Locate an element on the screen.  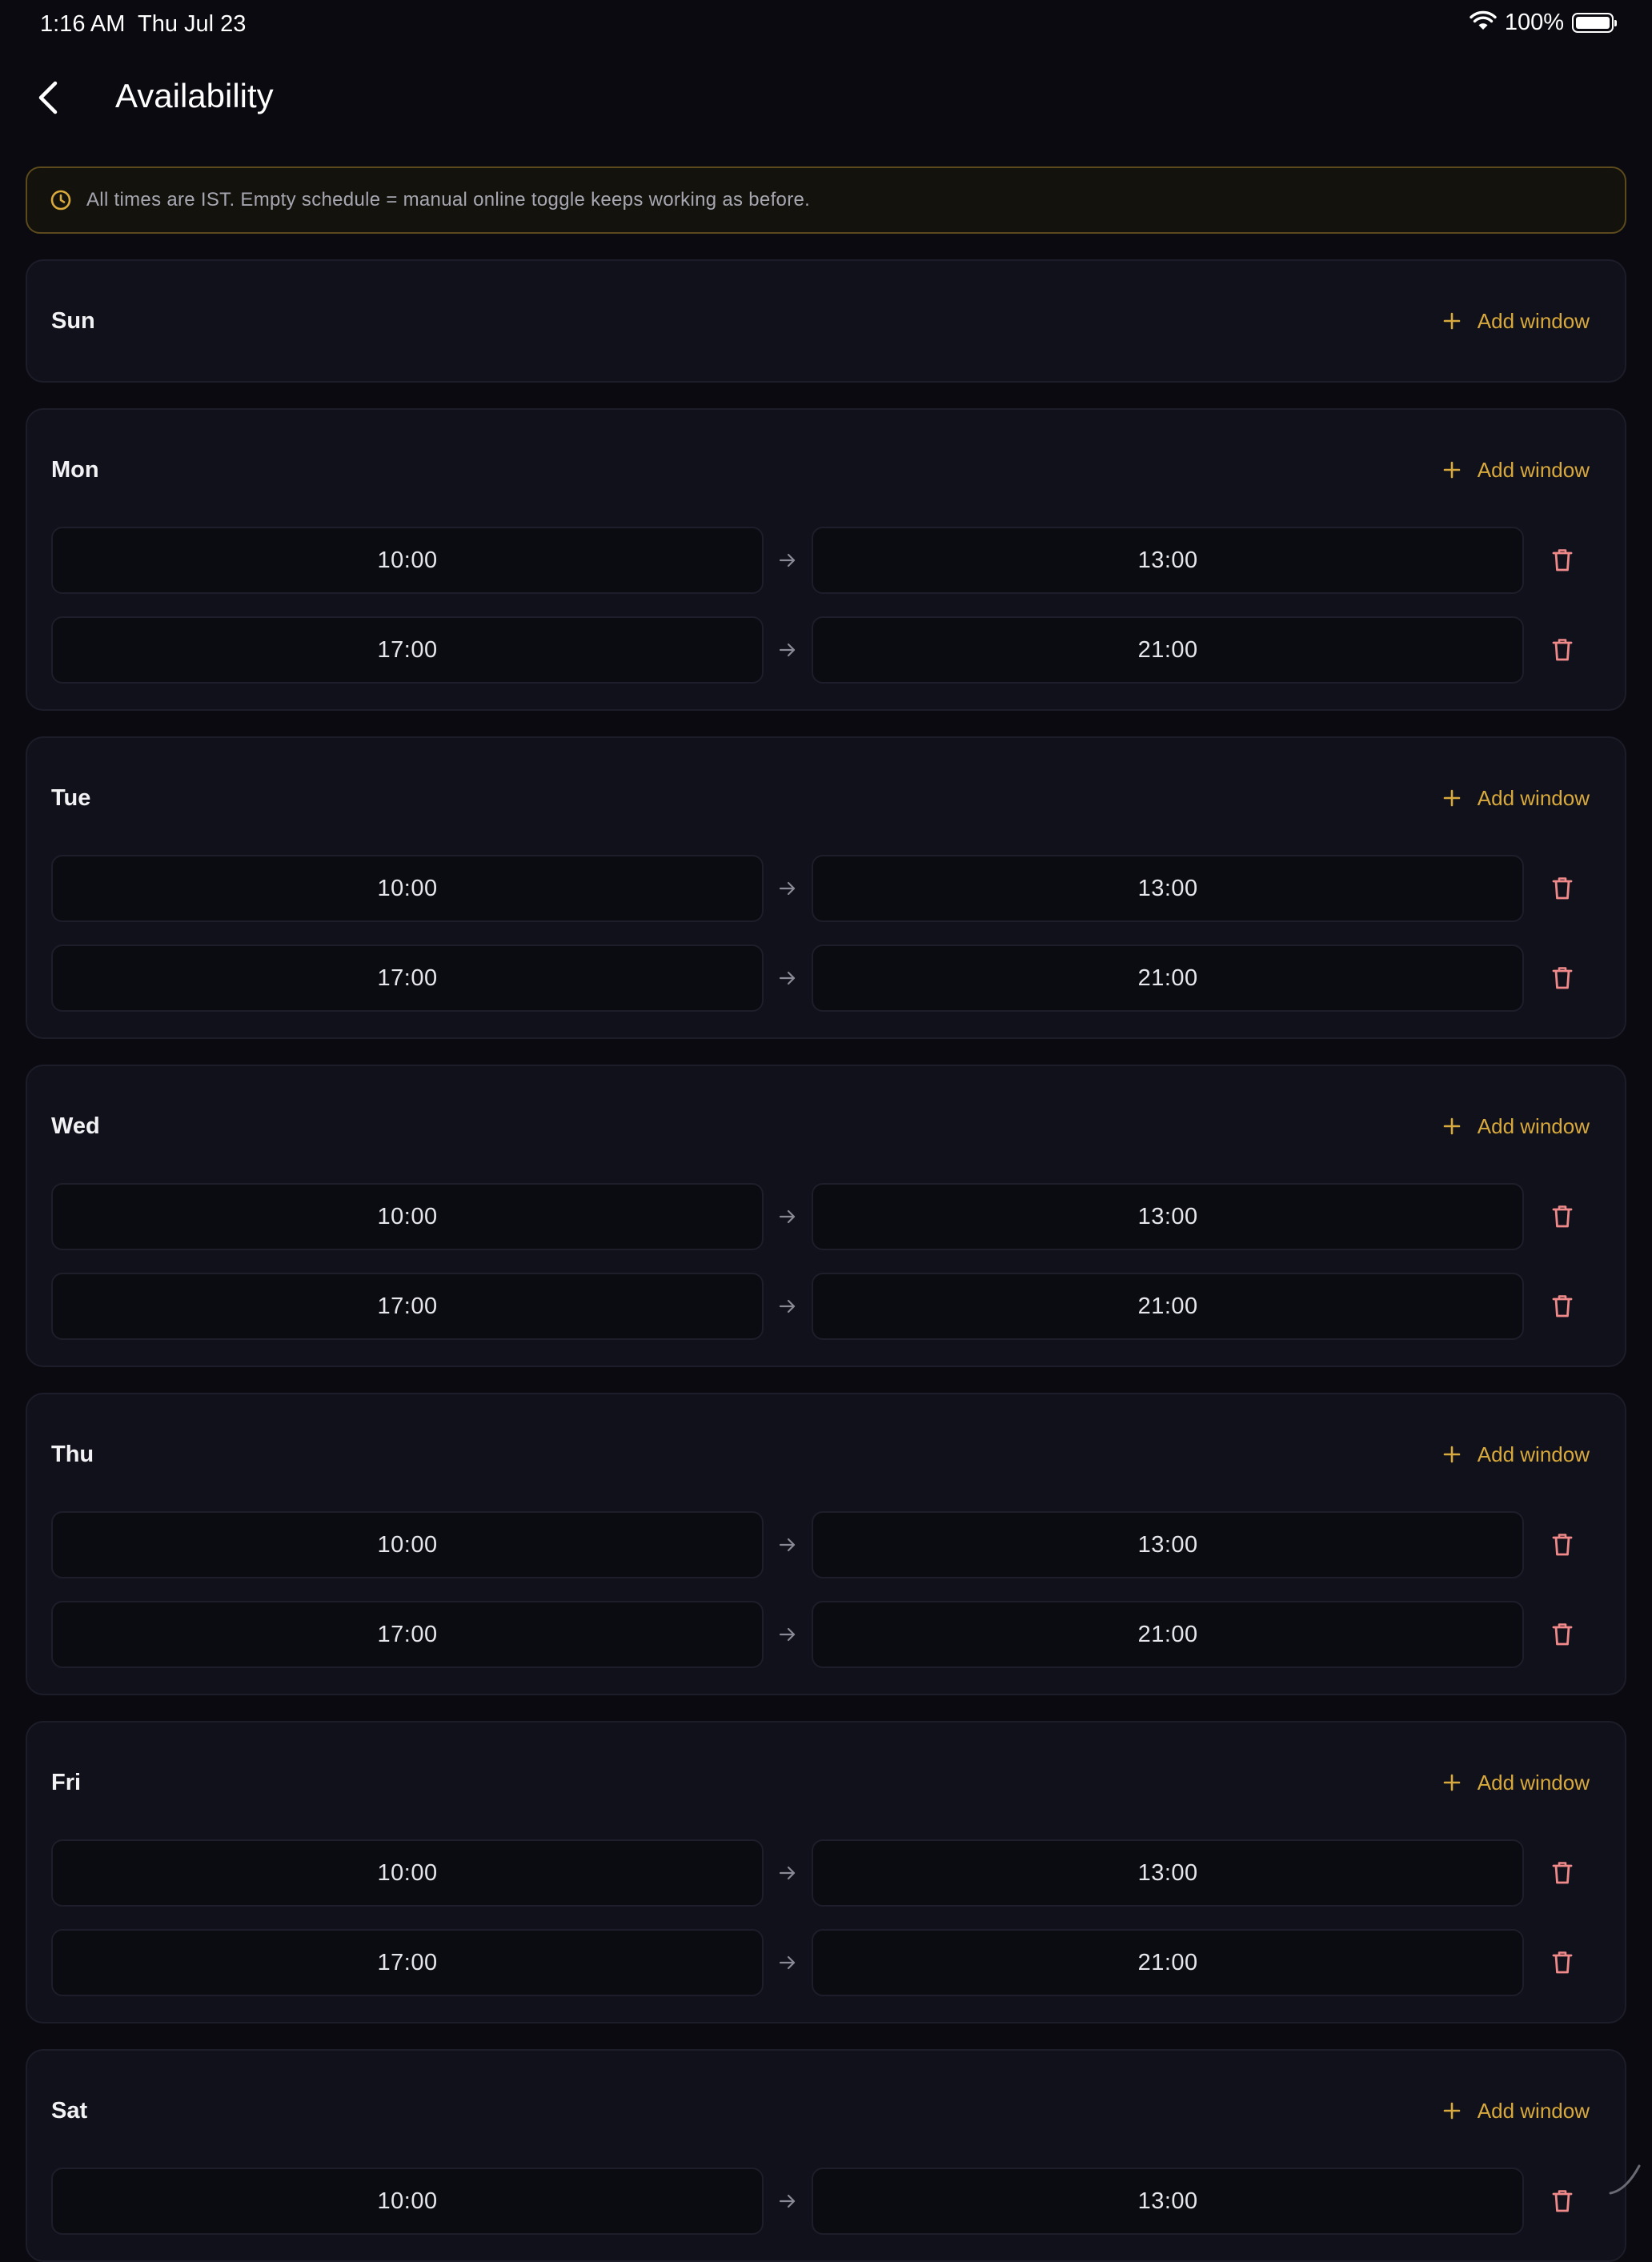
day-header: Mon Add window is located at coordinates (826, 470).